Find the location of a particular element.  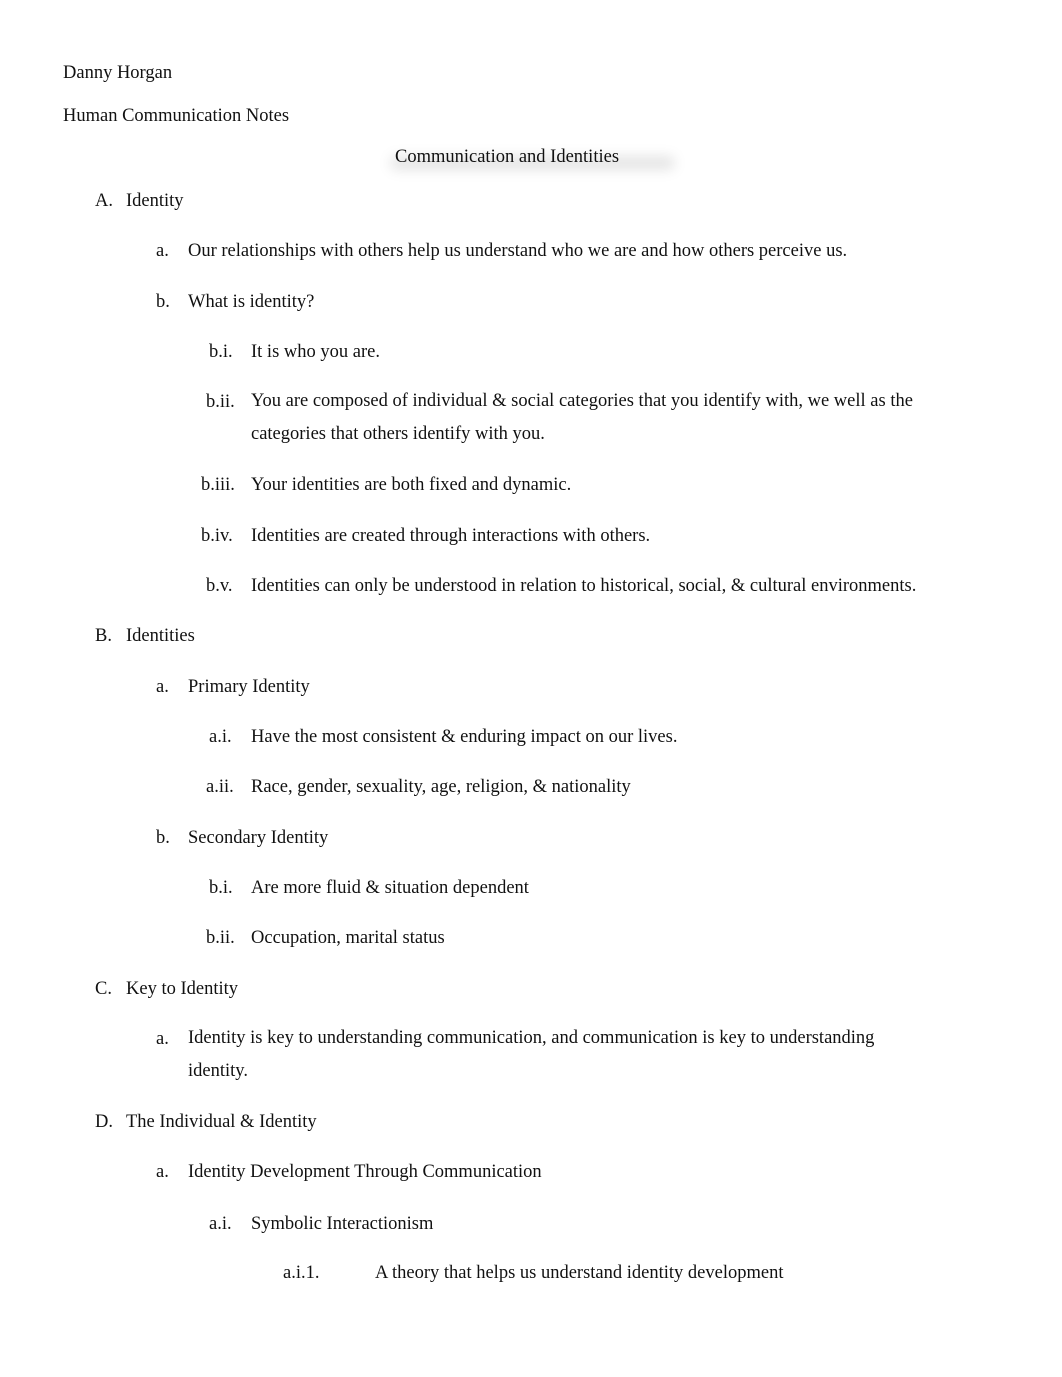

list-item: What is identity? is located at coordinates (251, 302).